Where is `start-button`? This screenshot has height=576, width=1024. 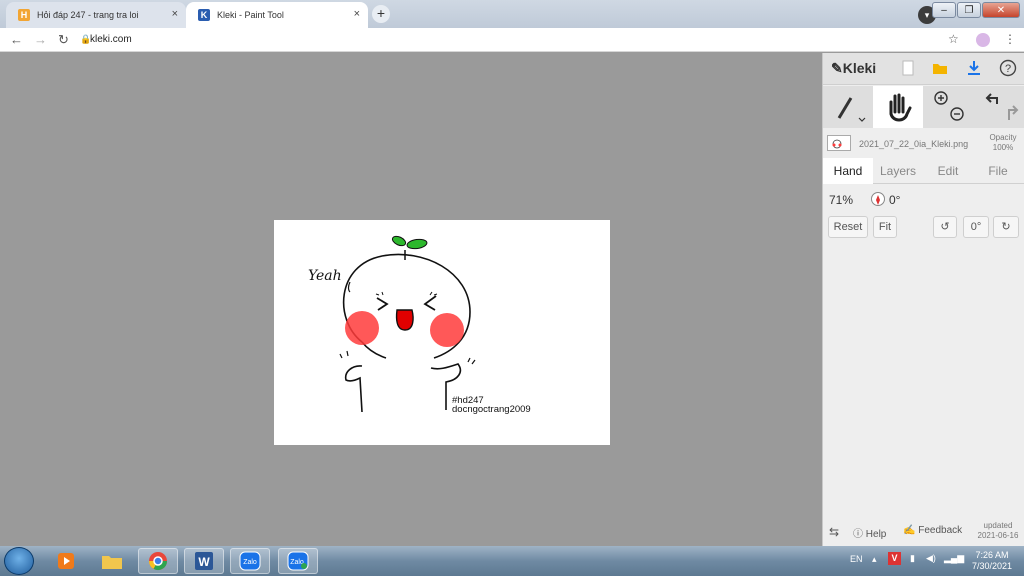
start-button is located at coordinates (19, 561).